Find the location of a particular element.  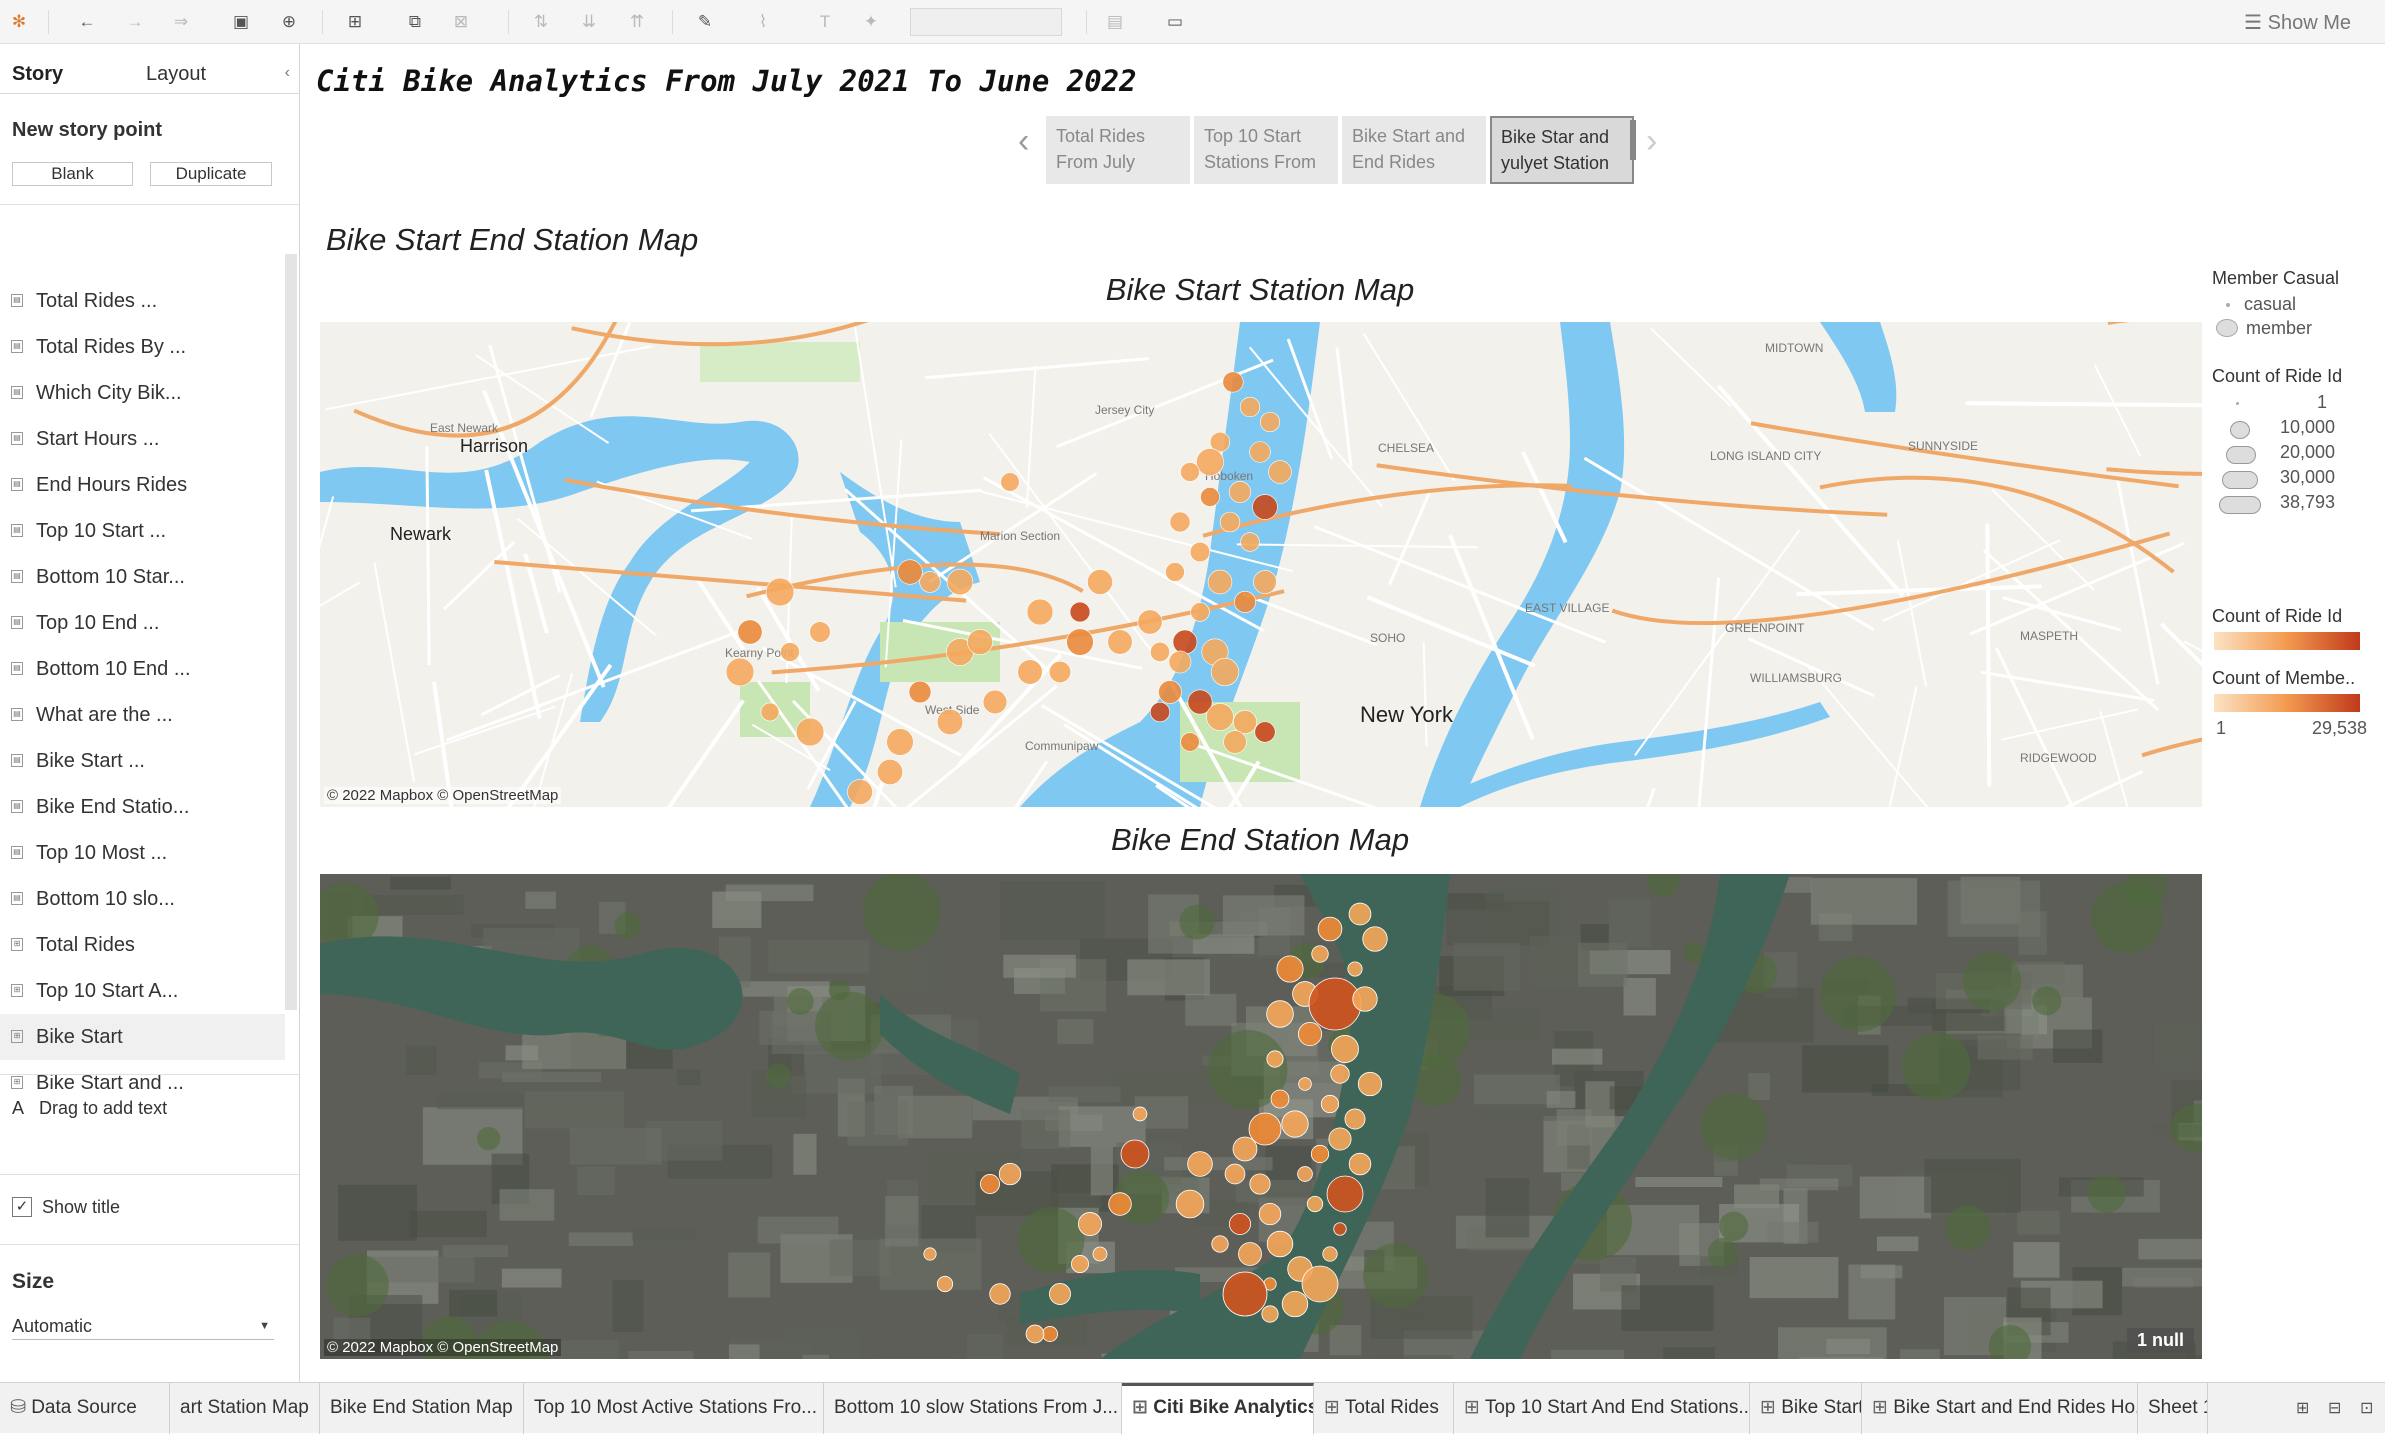

show-me-button: ☰ Show Me is located at coordinates (2297, 22).